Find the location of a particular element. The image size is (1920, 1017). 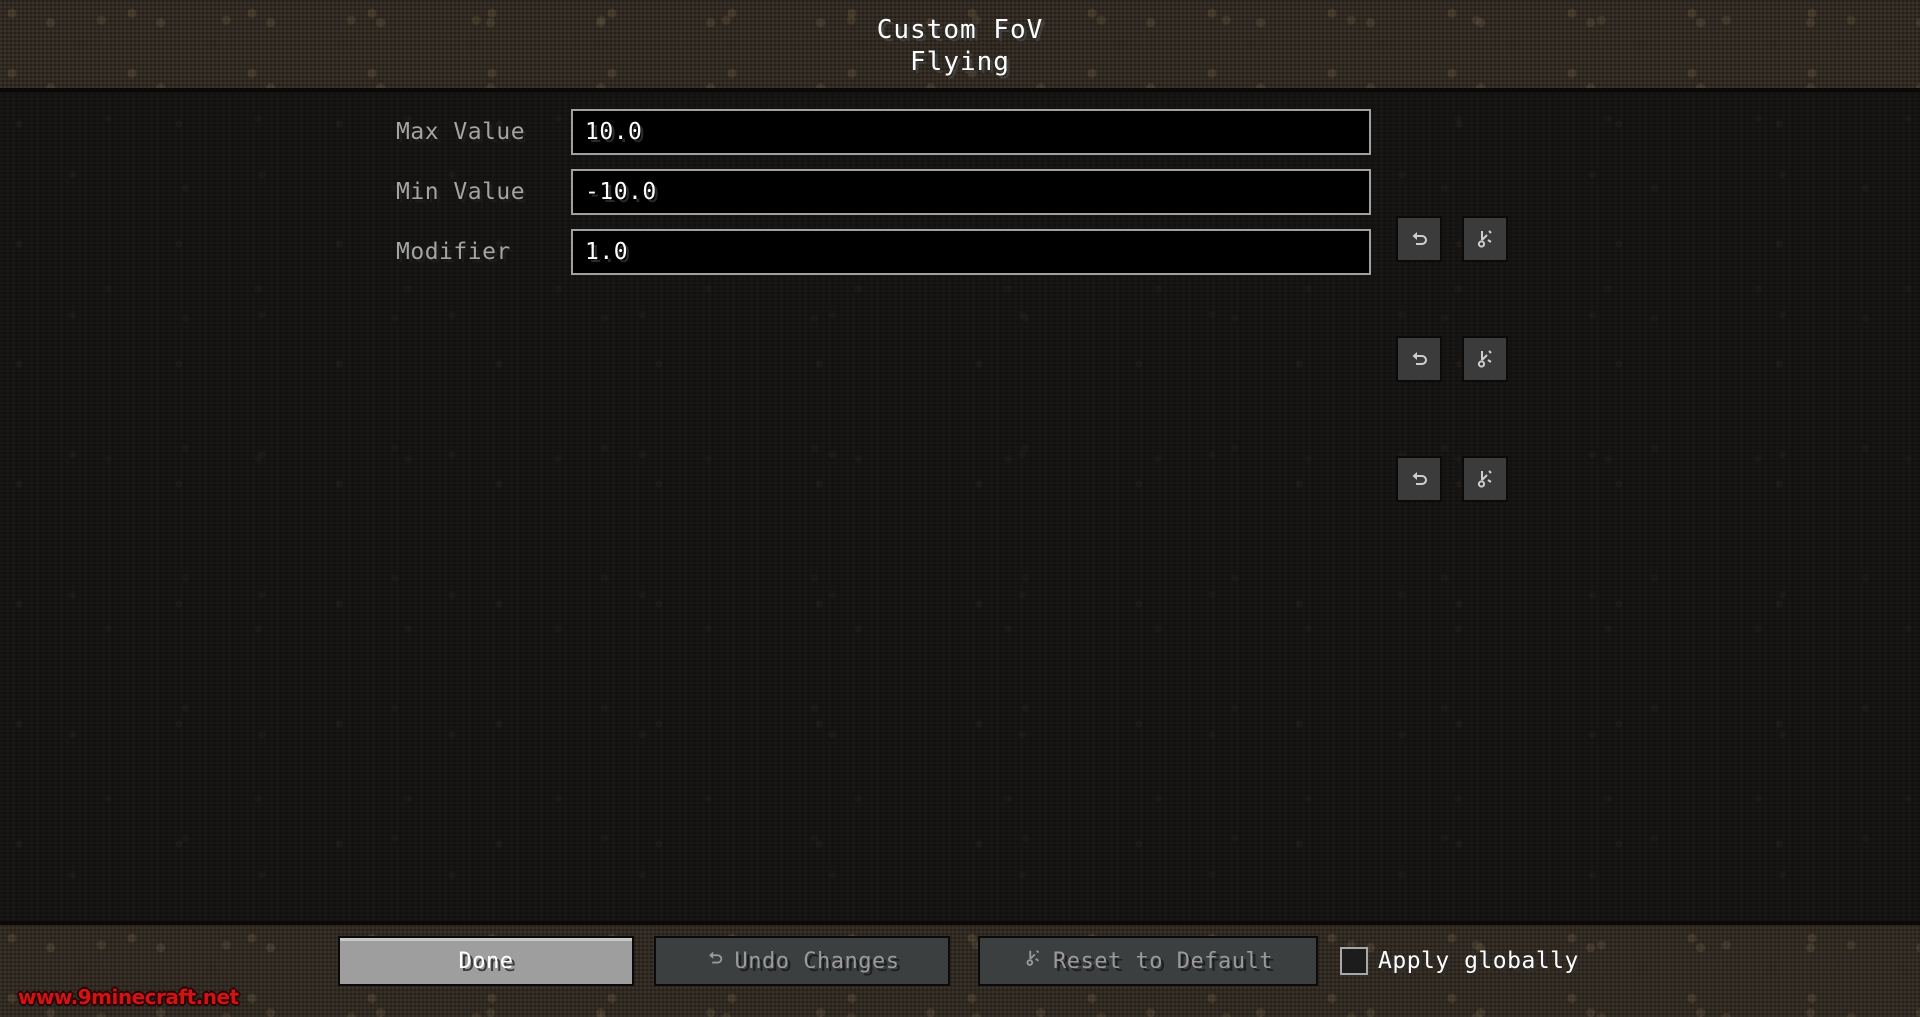

reset-to-default-button: Reset to Default is located at coordinates (1148, 961).